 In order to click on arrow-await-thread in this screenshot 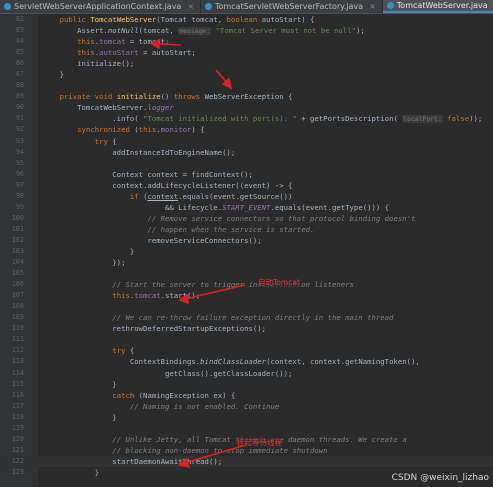, I will do `click(215, 454)`.